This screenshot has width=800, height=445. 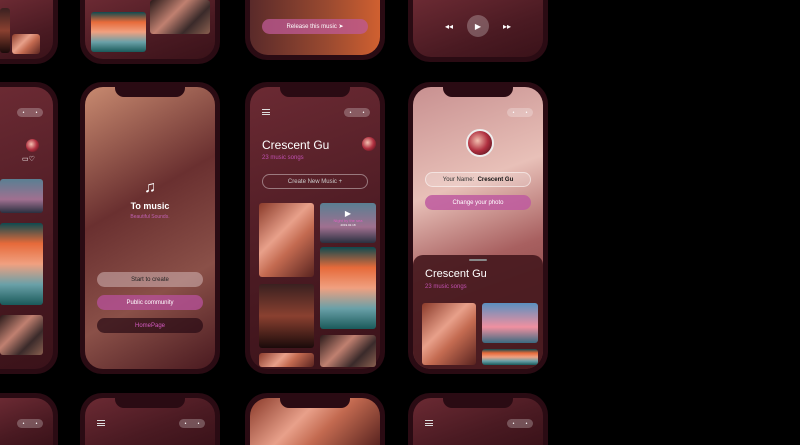 What do you see at coordinates (150, 325) in the screenshot?
I see `homepage-button: HomePage` at bounding box center [150, 325].